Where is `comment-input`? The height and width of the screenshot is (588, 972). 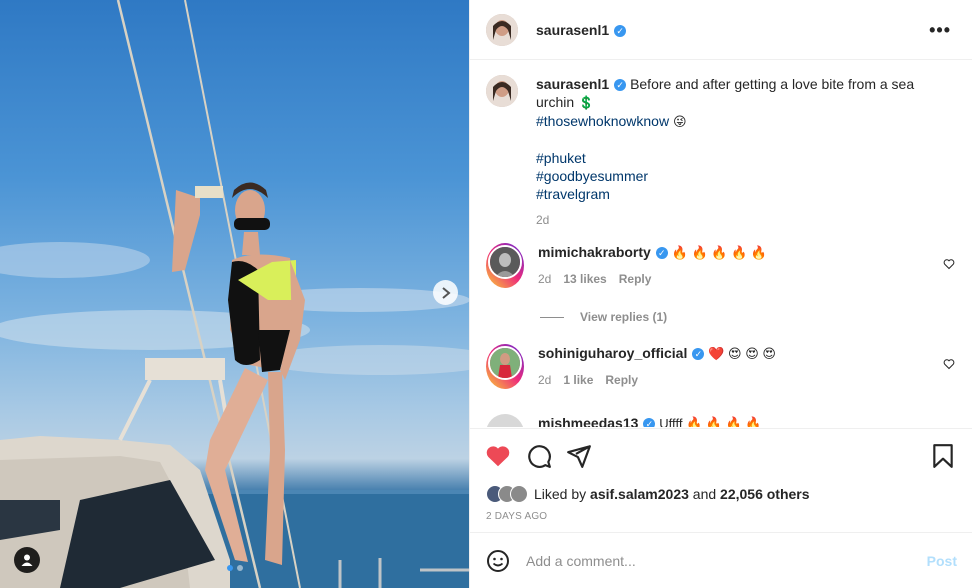
comment-input is located at coordinates (726, 560).